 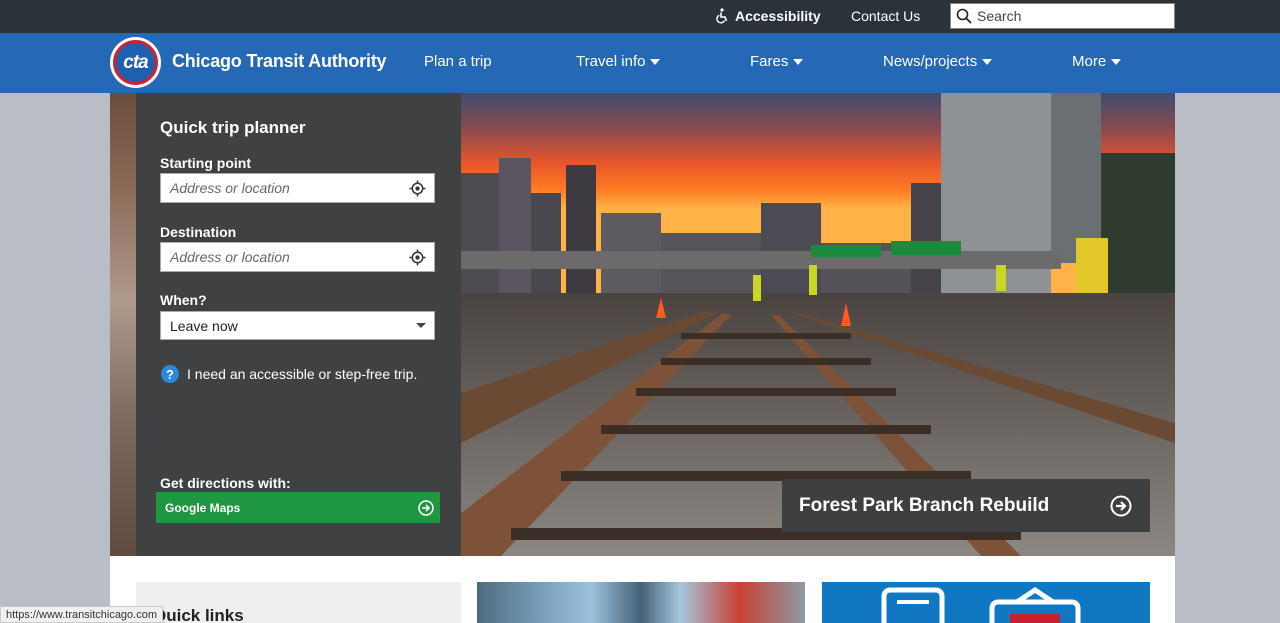 I want to click on search-input, so click(x=1072, y=16).